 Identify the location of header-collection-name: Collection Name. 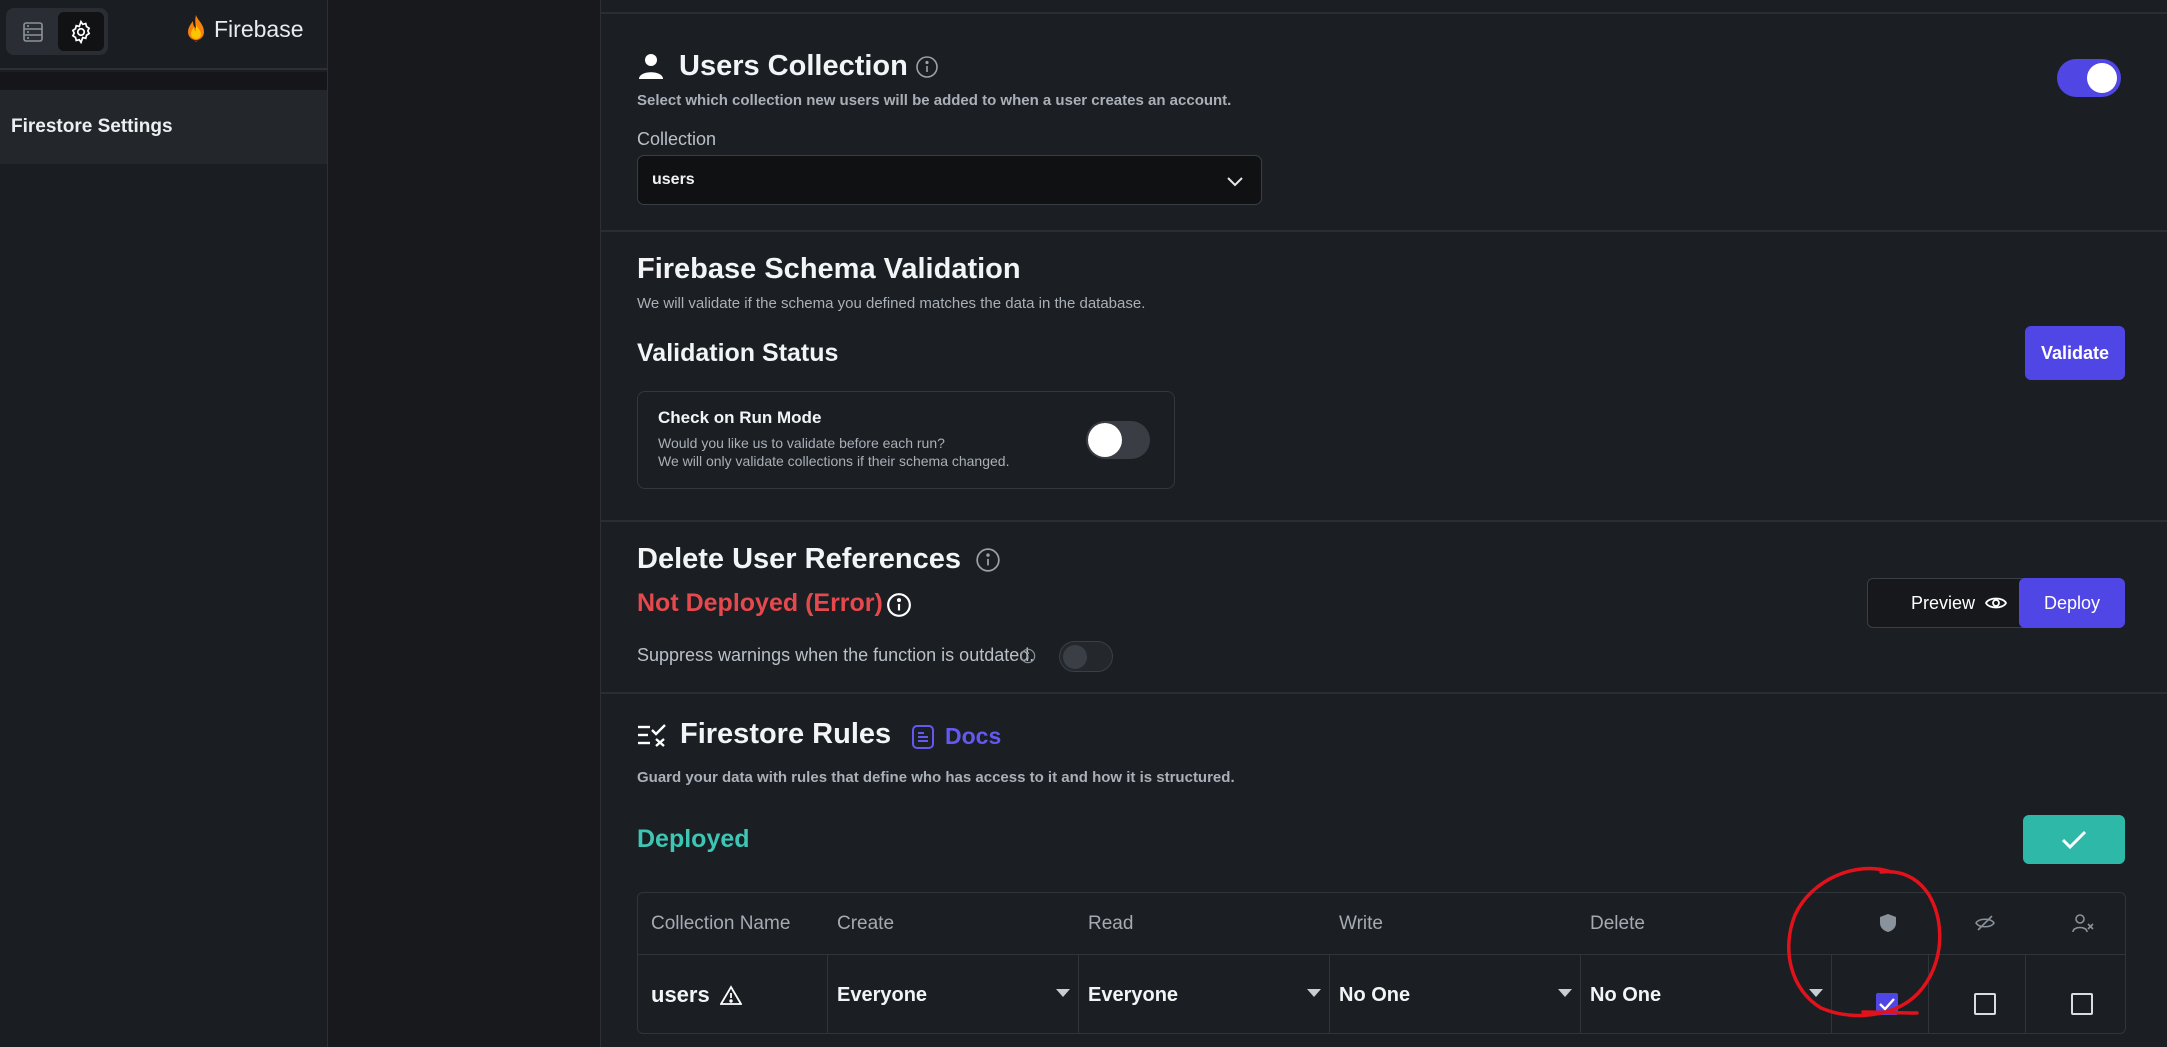
(721, 923).